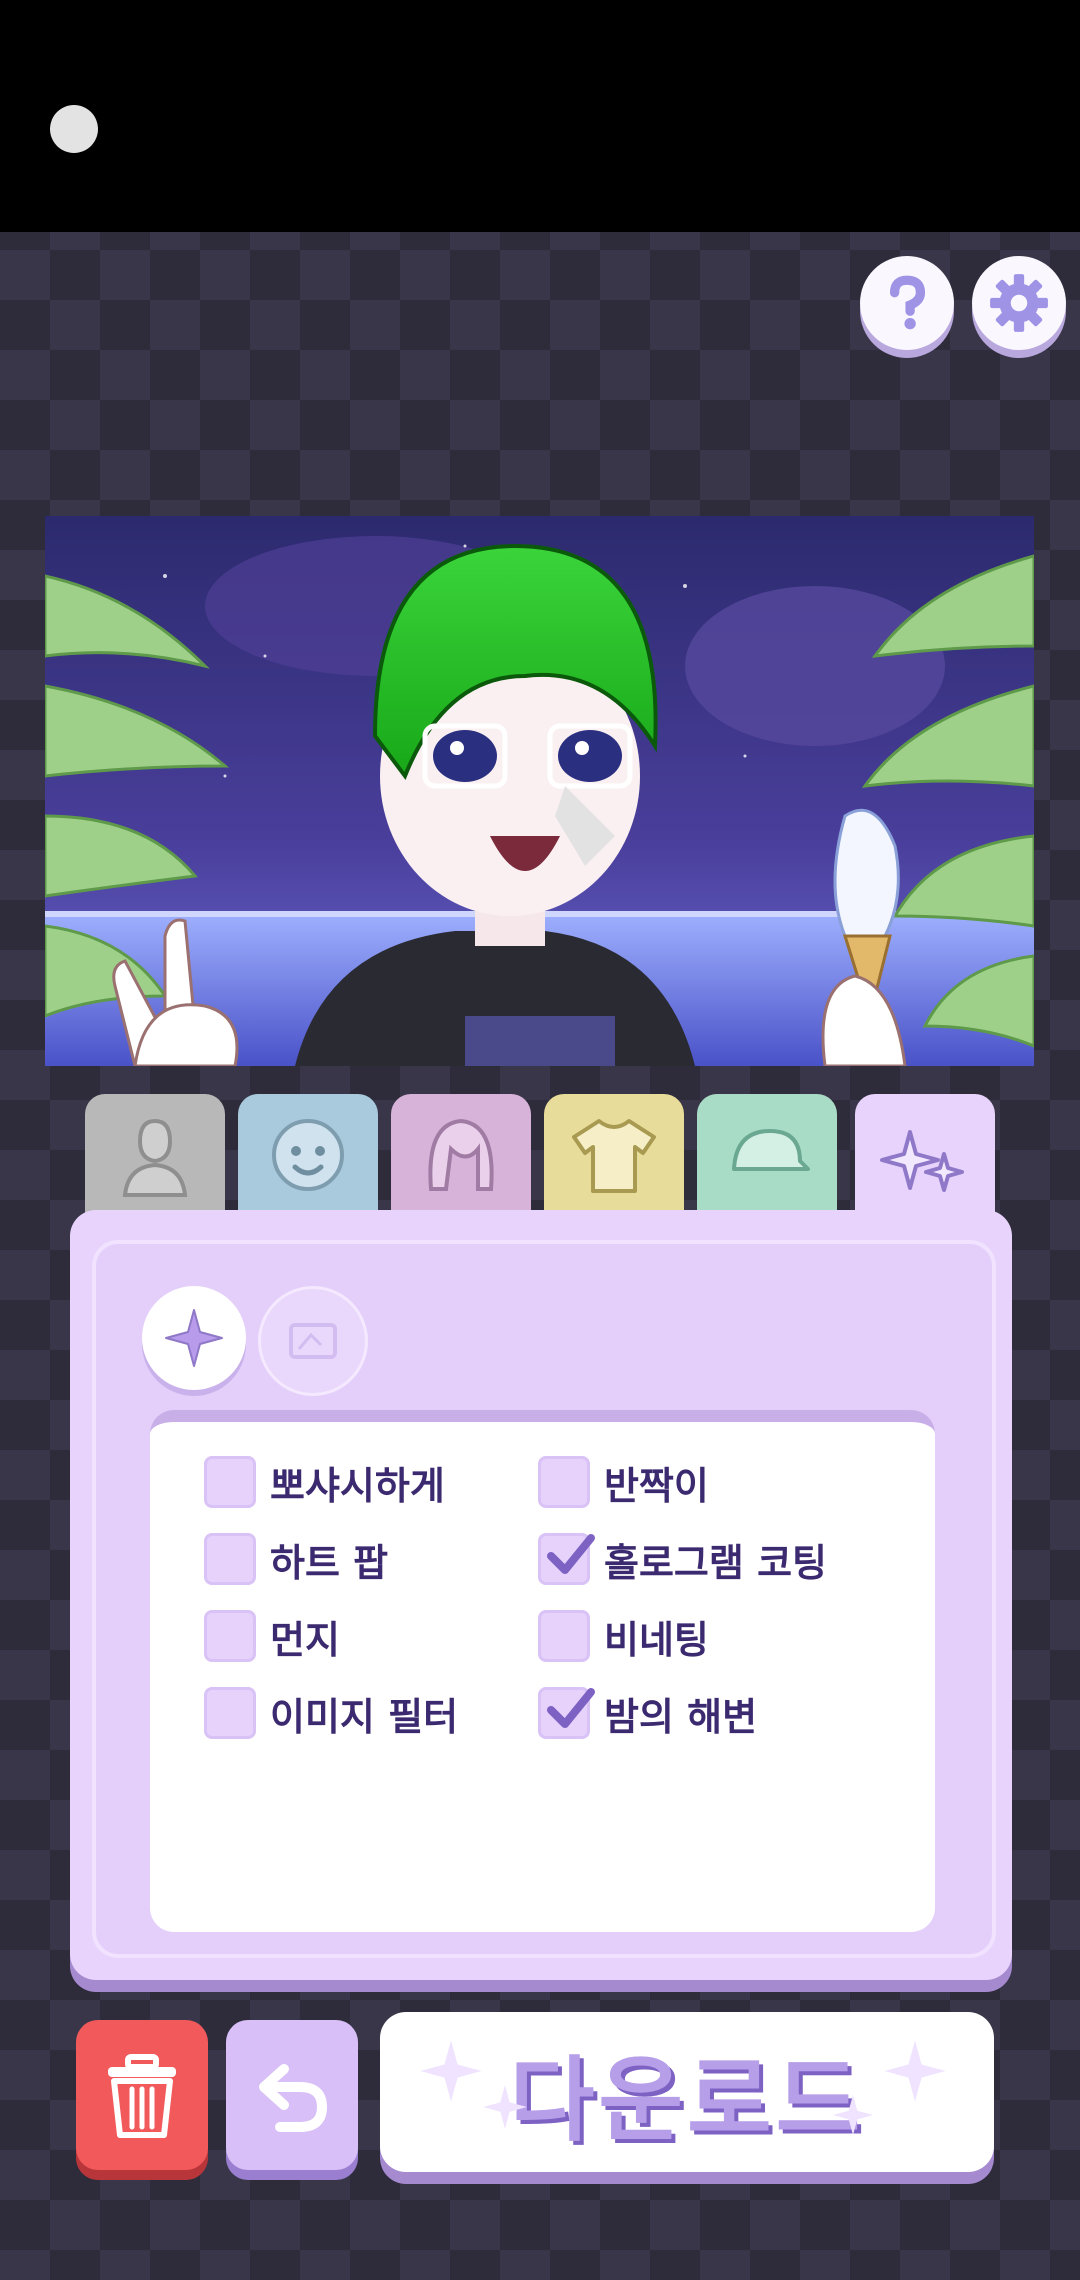 The height and width of the screenshot is (2280, 1080). What do you see at coordinates (329, 1562) in the screenshot?
I see `option-label: 하트 팝` at bounding box center [329, 1562].